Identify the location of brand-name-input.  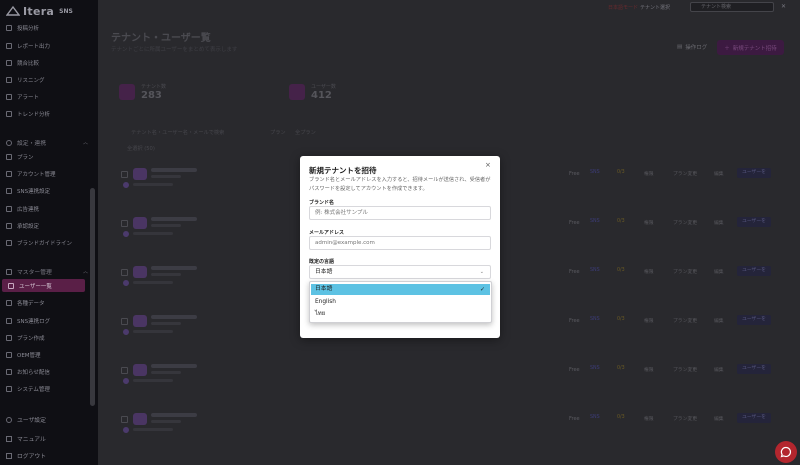
(400, 213).